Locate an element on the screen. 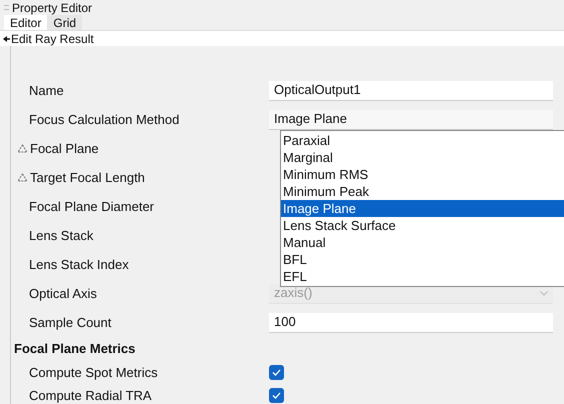 The height and width of the screenshot is (404, 564). dropdown-option: BFL is located at coordinates (422, 259).